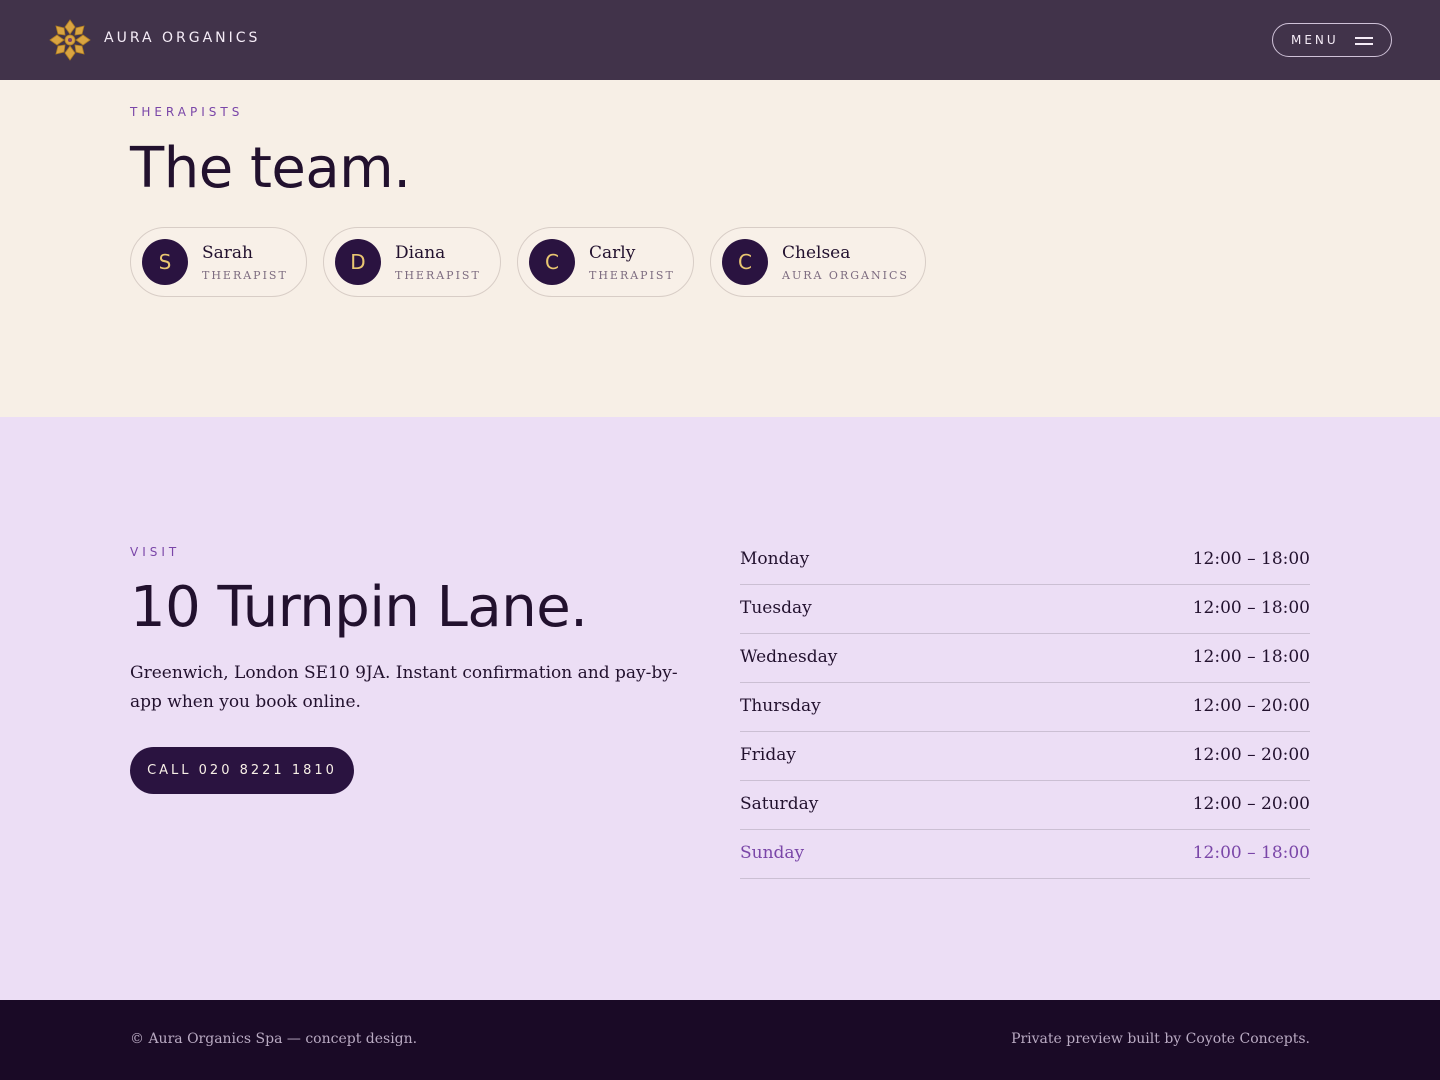  Describe the element at coordinates (1365, 41) in the screenshot. I see `hamburger-icon` at that location.